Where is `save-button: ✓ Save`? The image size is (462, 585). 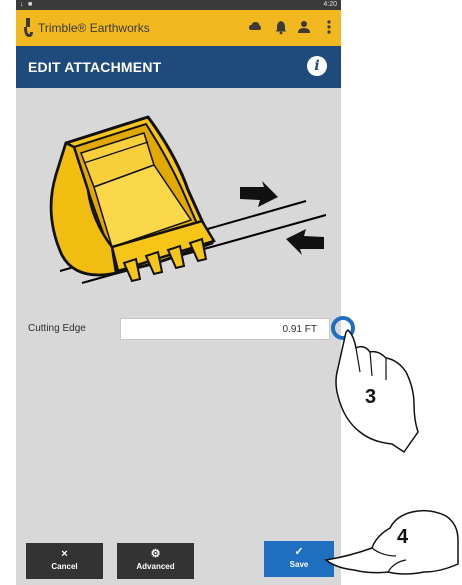
save-button: ✓ Save is located at coordinates (299, 559).